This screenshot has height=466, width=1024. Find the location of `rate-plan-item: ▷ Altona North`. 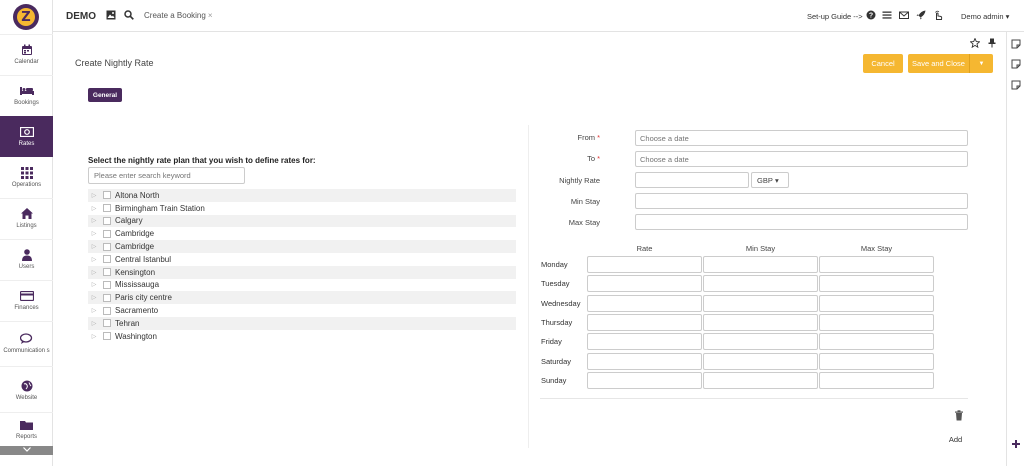

rate-plan-item: ▷ Altona North is located at coordinates (302, 195).